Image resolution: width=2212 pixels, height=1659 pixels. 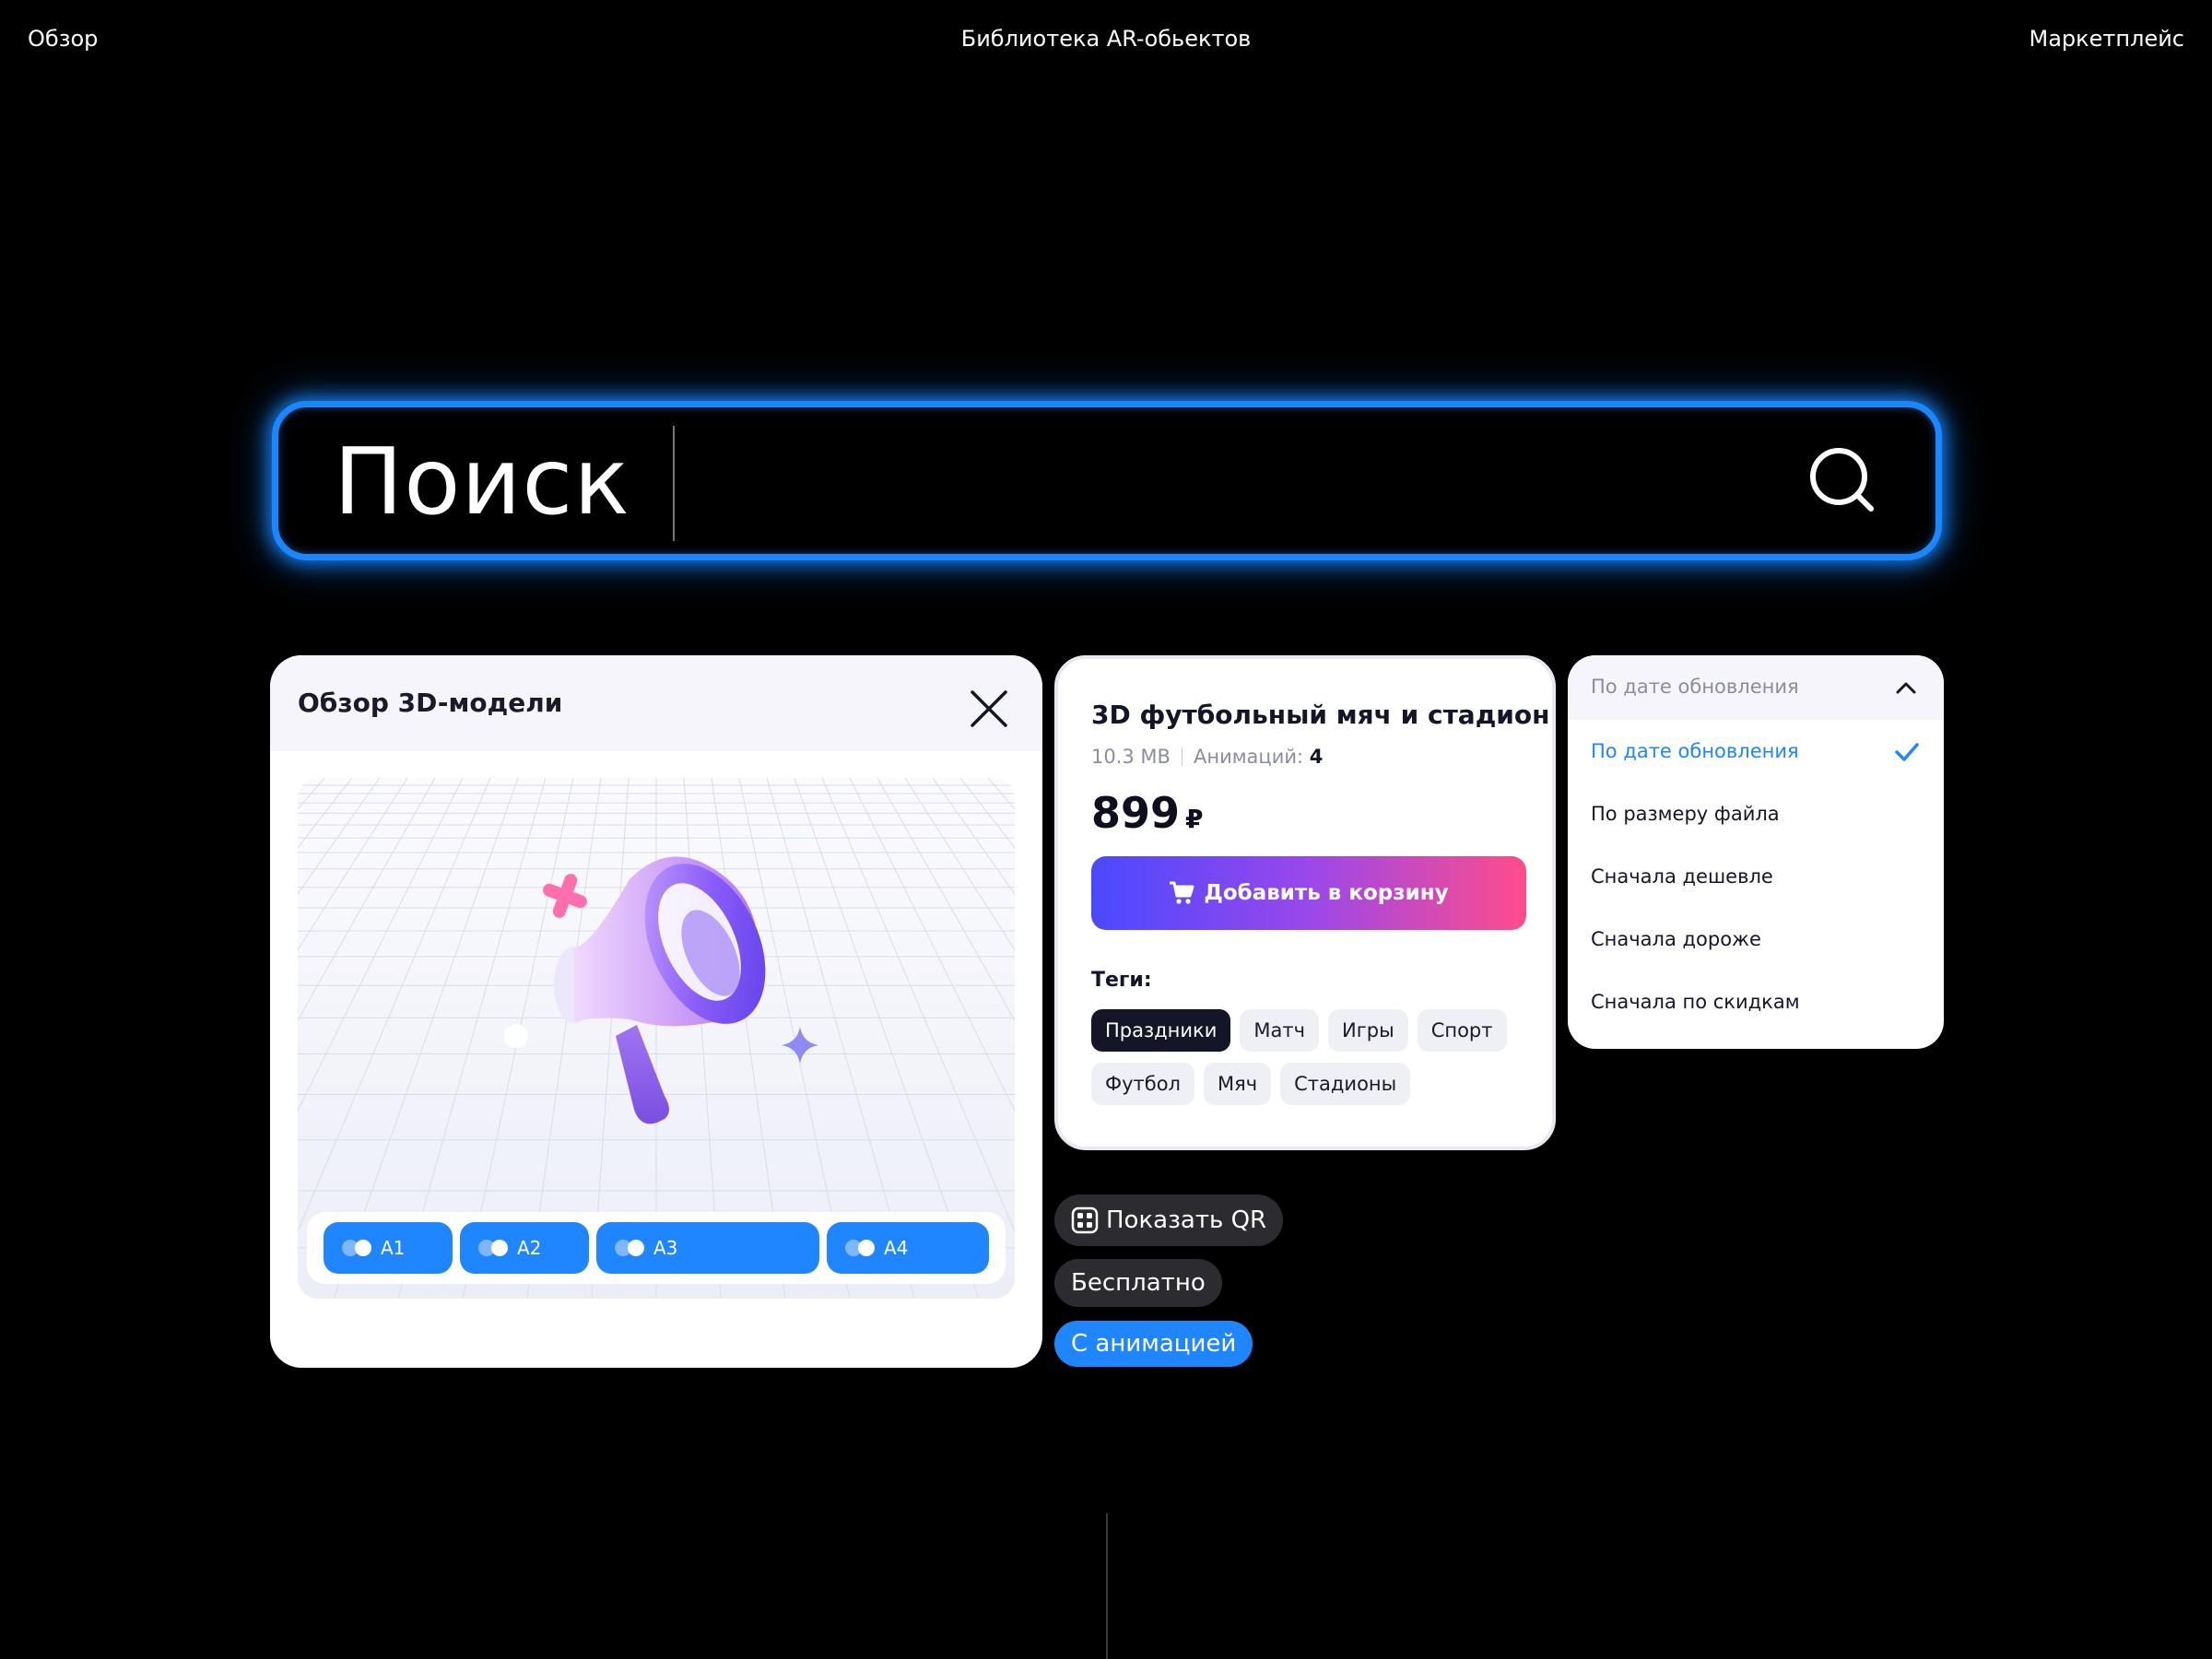 What do you see at coordinates (665, 1248) in the screenshot?
I see `animation-label: A3` at bounding box center [665, 1248].